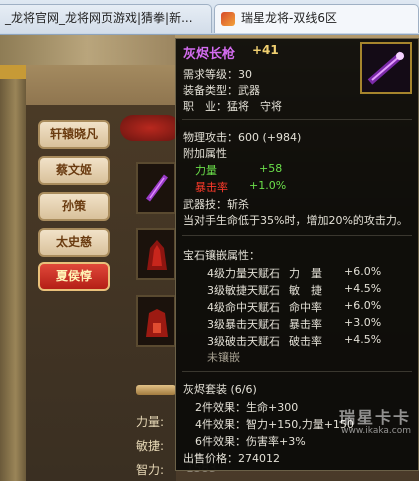  I want to click on item-name: 灰烬长枪, so click(209, 54).